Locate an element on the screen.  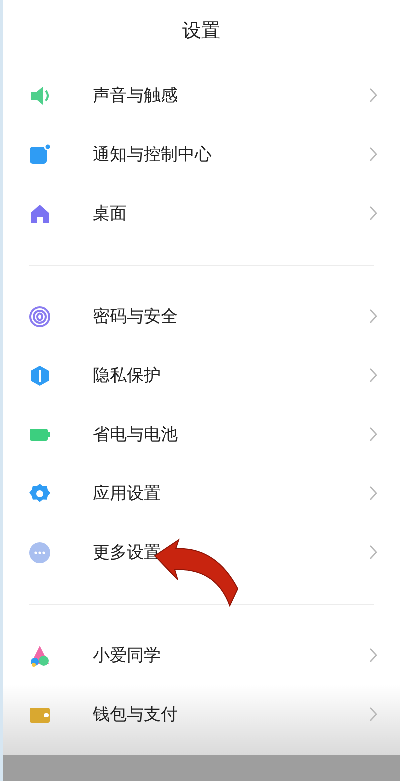
item-label: 省电与电池 is located at coordinates (136, 435).